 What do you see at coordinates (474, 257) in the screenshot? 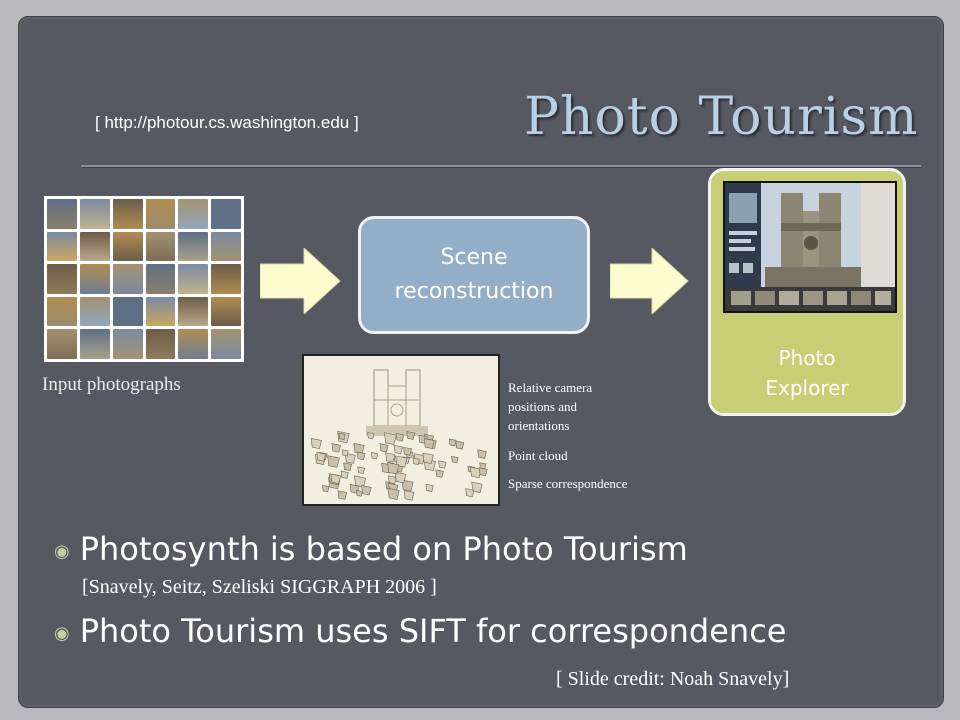
I see `scene-box-line-1: Scene` at bounding box center [474, 257].